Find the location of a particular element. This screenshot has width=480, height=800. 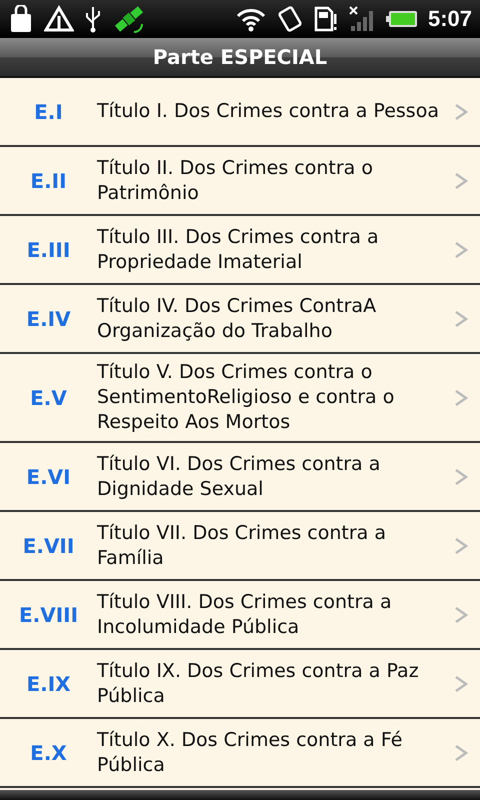

wifi-icon is located at coordinates (251, 19).